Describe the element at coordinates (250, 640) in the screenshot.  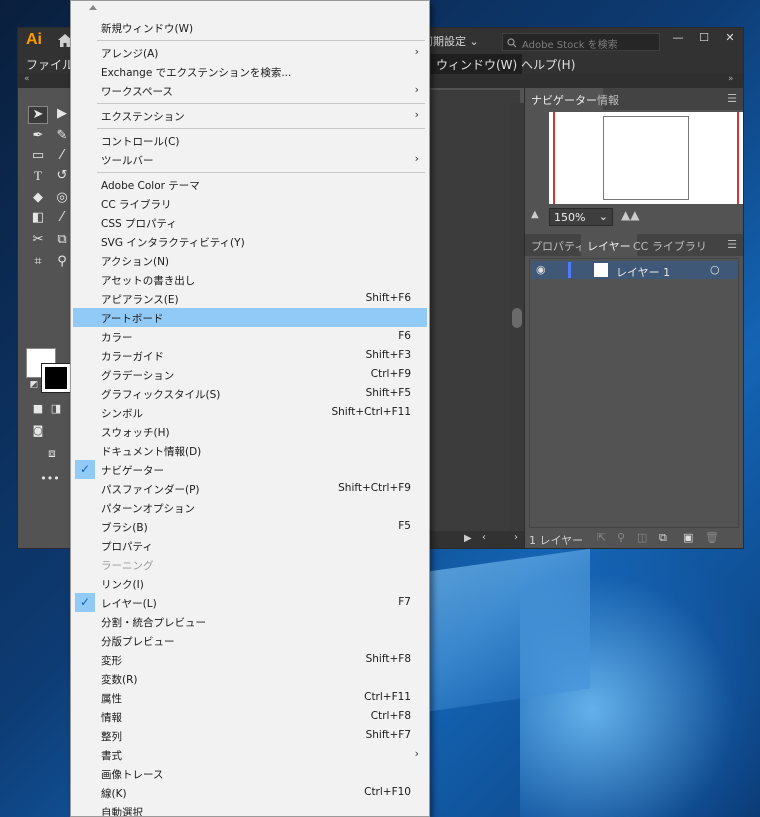
I see `menu-item: 分版プレビュー` at that location.